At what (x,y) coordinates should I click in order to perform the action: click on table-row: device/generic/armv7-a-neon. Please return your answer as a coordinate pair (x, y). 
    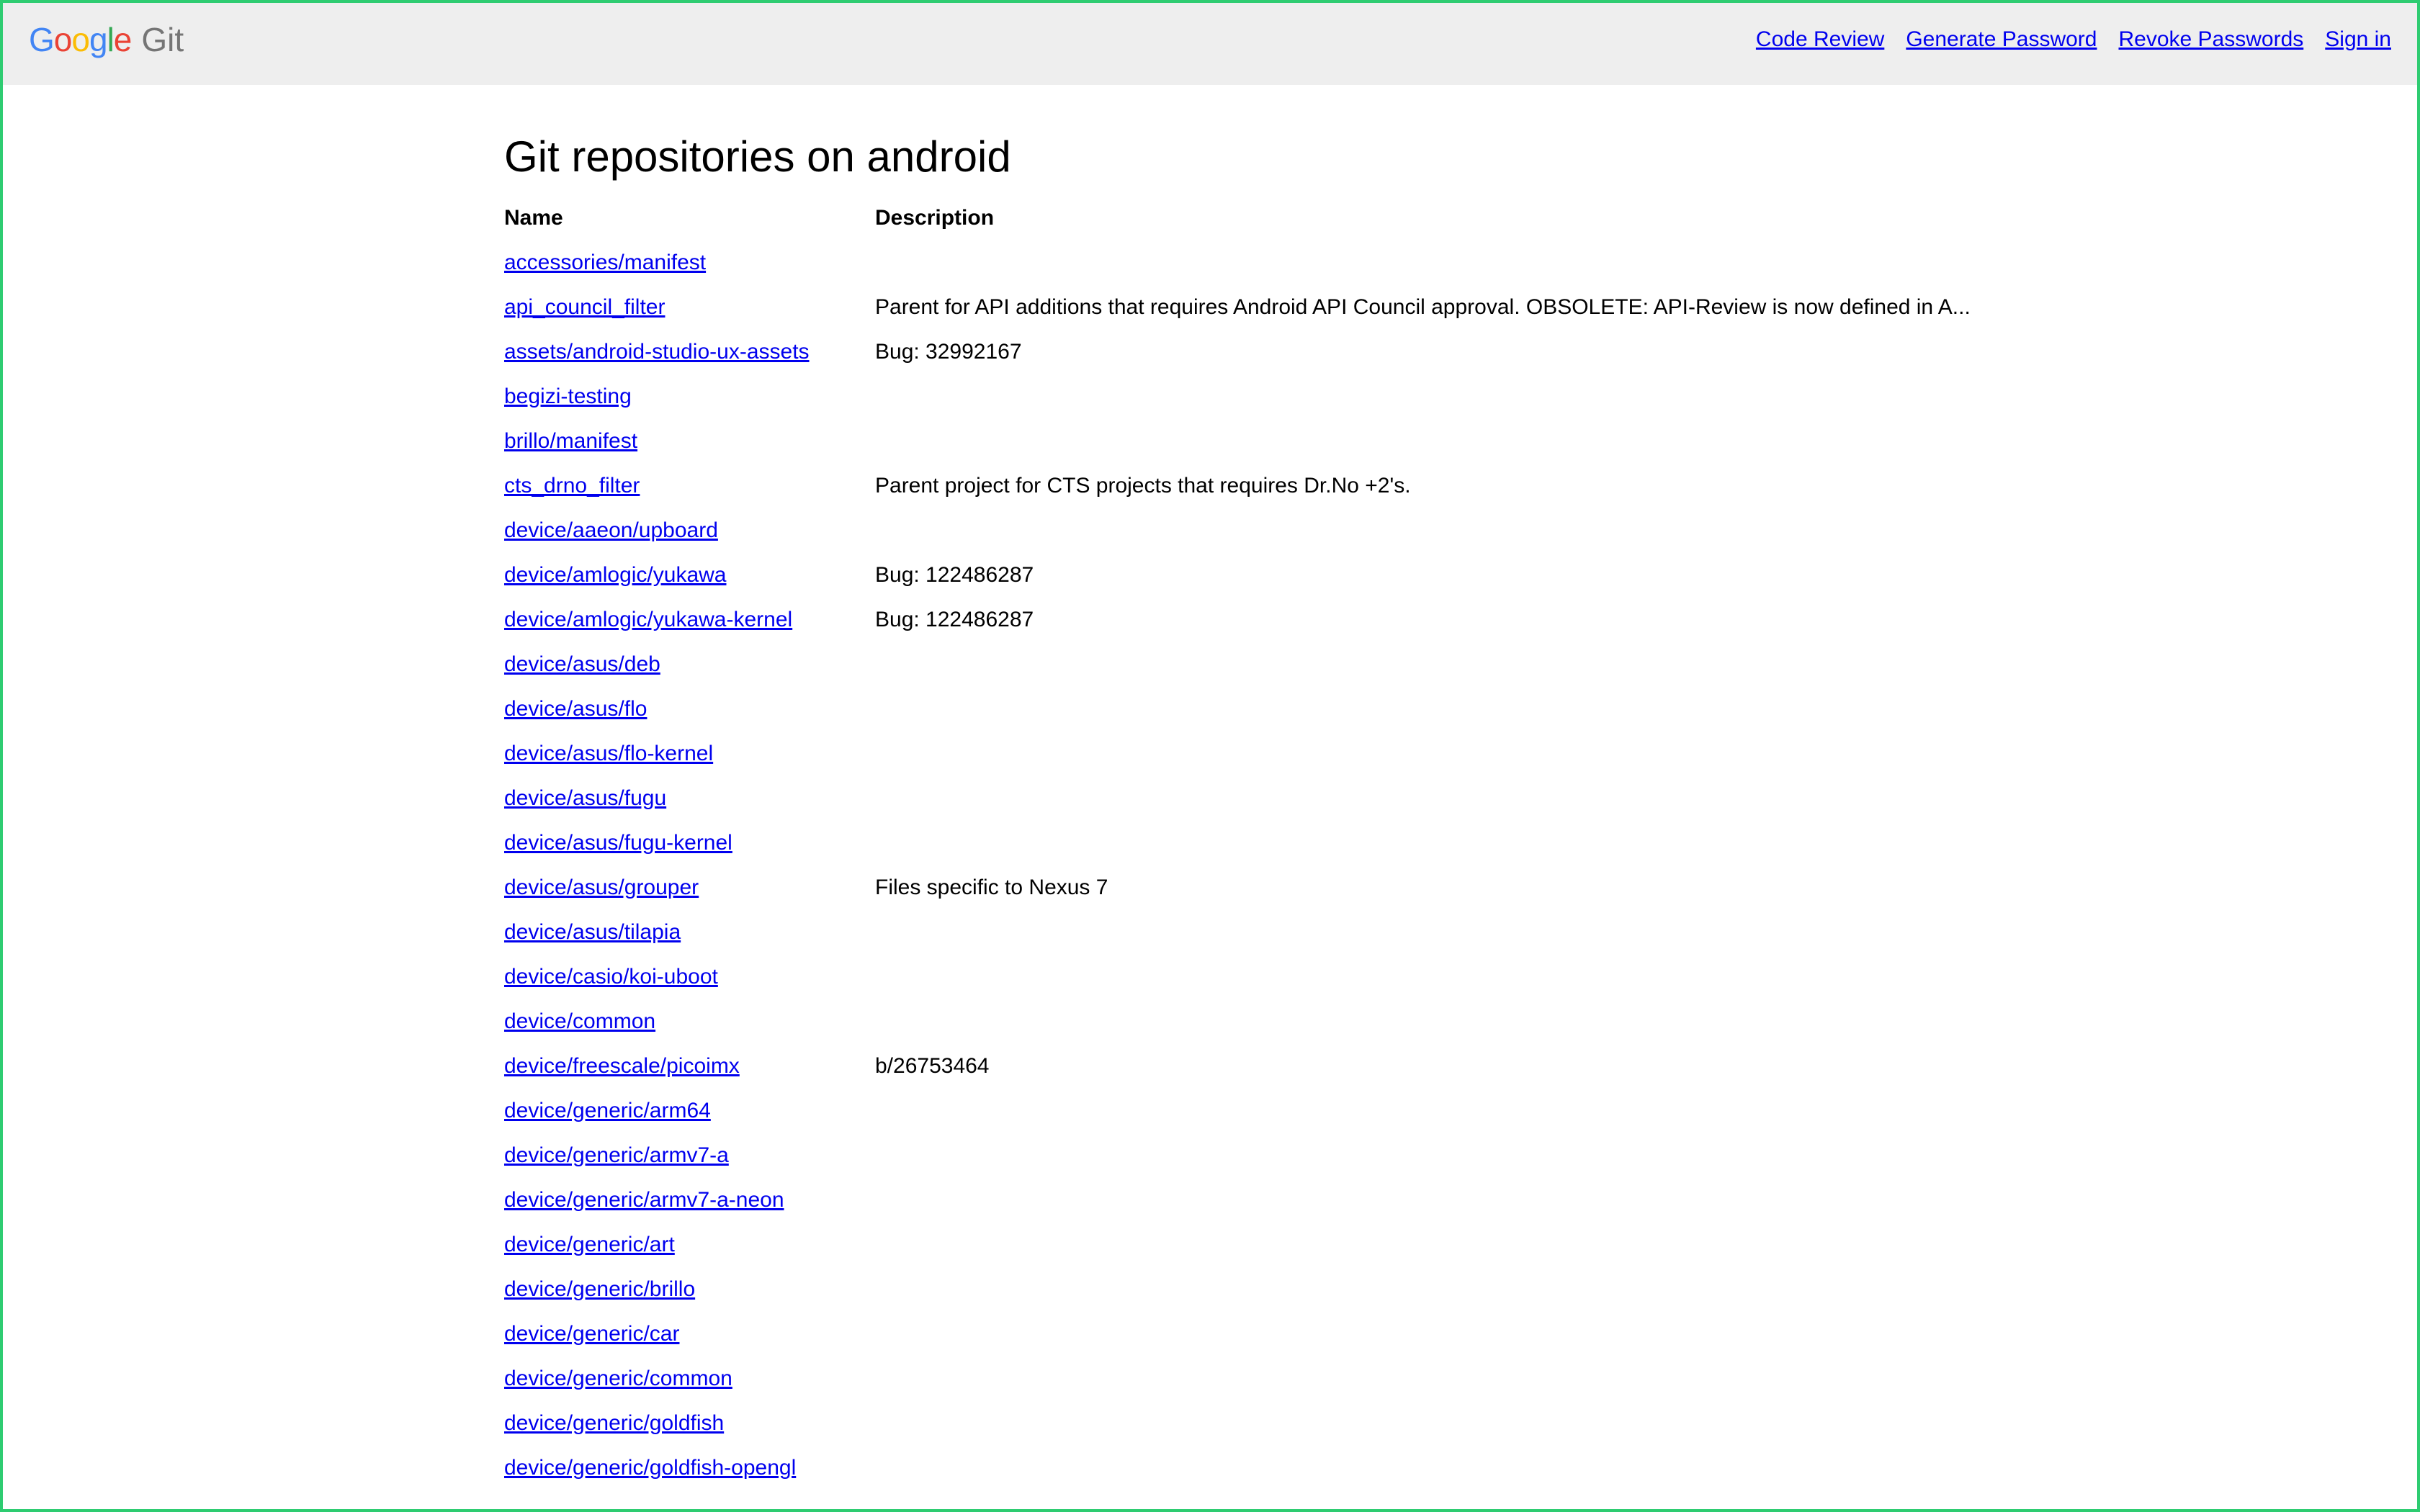
    Looking at the image, I should click on (1237, 1200).